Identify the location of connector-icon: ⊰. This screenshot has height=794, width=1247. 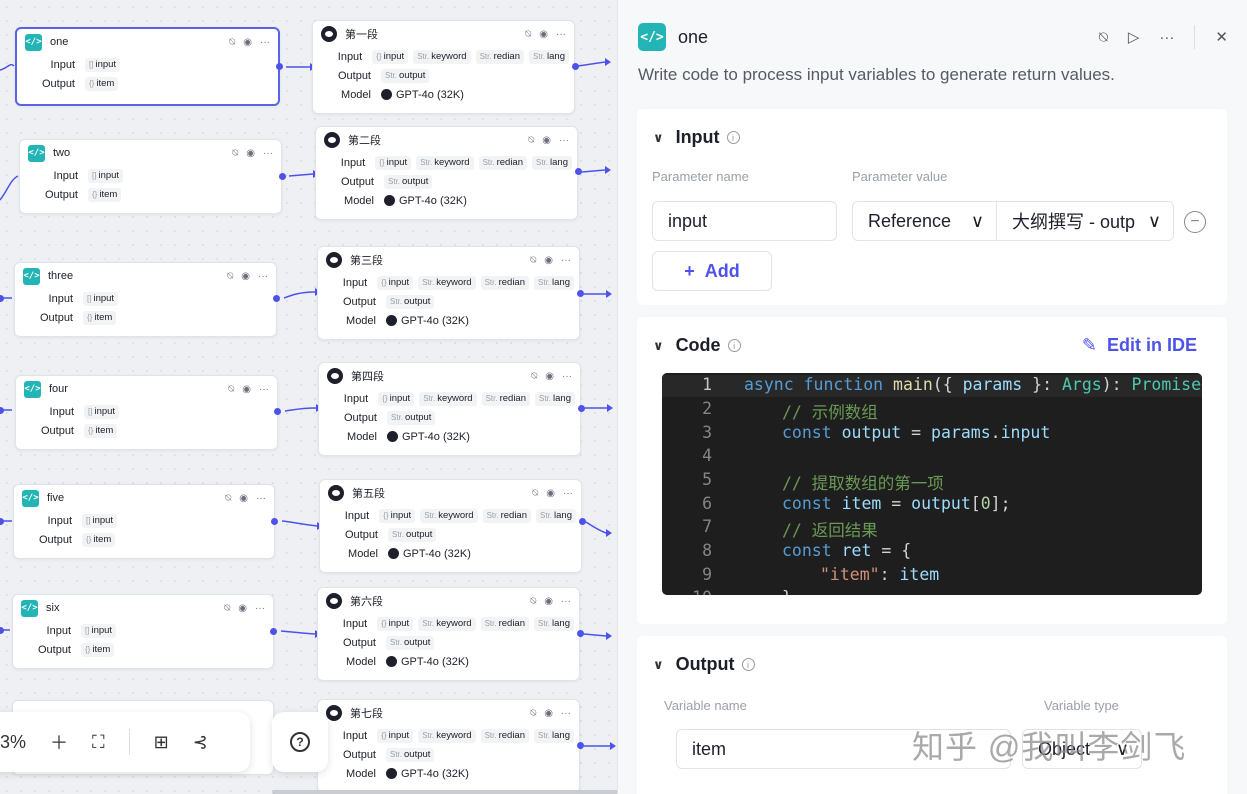
(200, 742).